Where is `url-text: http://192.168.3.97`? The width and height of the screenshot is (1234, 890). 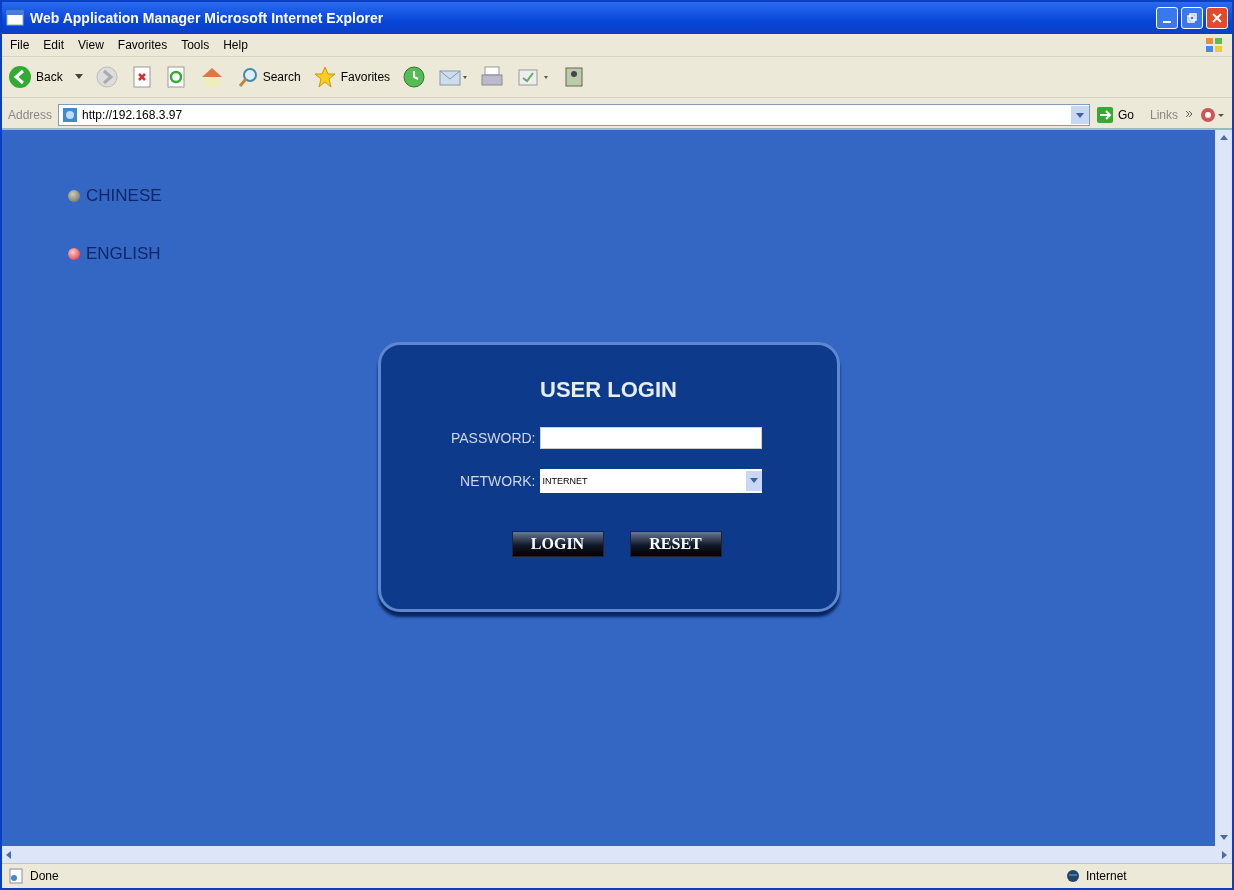 url-text: http://192.168.3.97 is located at coordinates (132, 115).